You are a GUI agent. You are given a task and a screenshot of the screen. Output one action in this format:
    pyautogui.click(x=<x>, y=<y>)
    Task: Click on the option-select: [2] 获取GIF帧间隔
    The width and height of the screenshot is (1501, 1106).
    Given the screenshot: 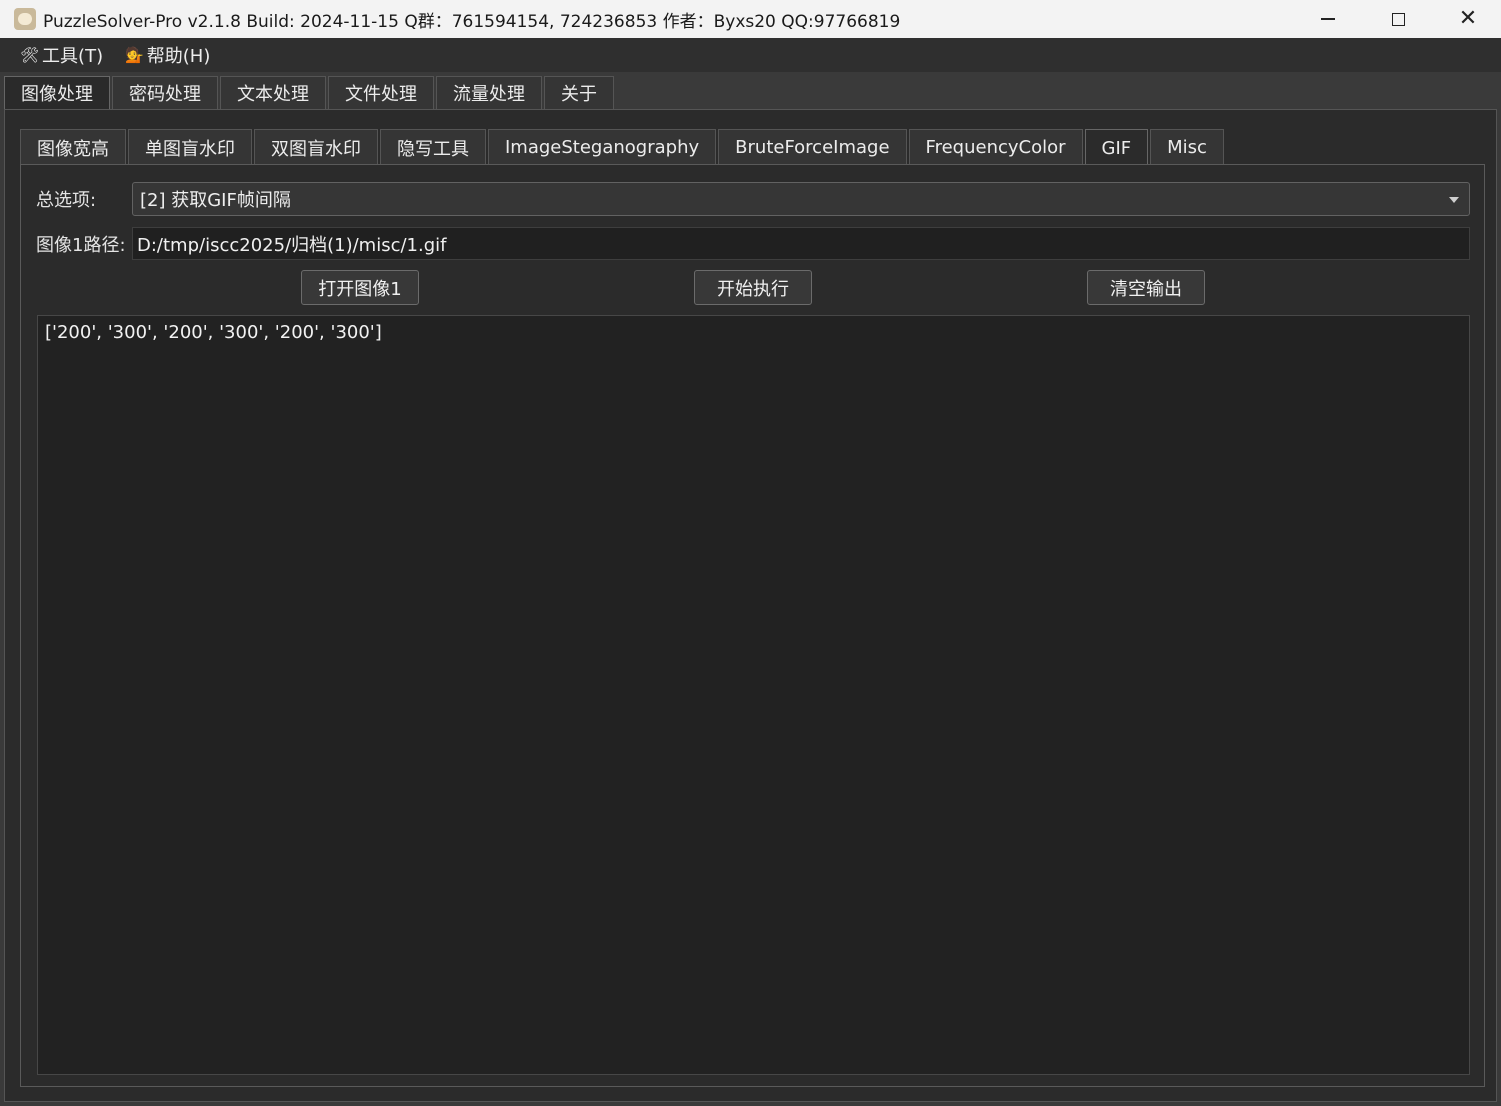 What is the action you would take?
    pyautogui.click(x=801, y=199)
    